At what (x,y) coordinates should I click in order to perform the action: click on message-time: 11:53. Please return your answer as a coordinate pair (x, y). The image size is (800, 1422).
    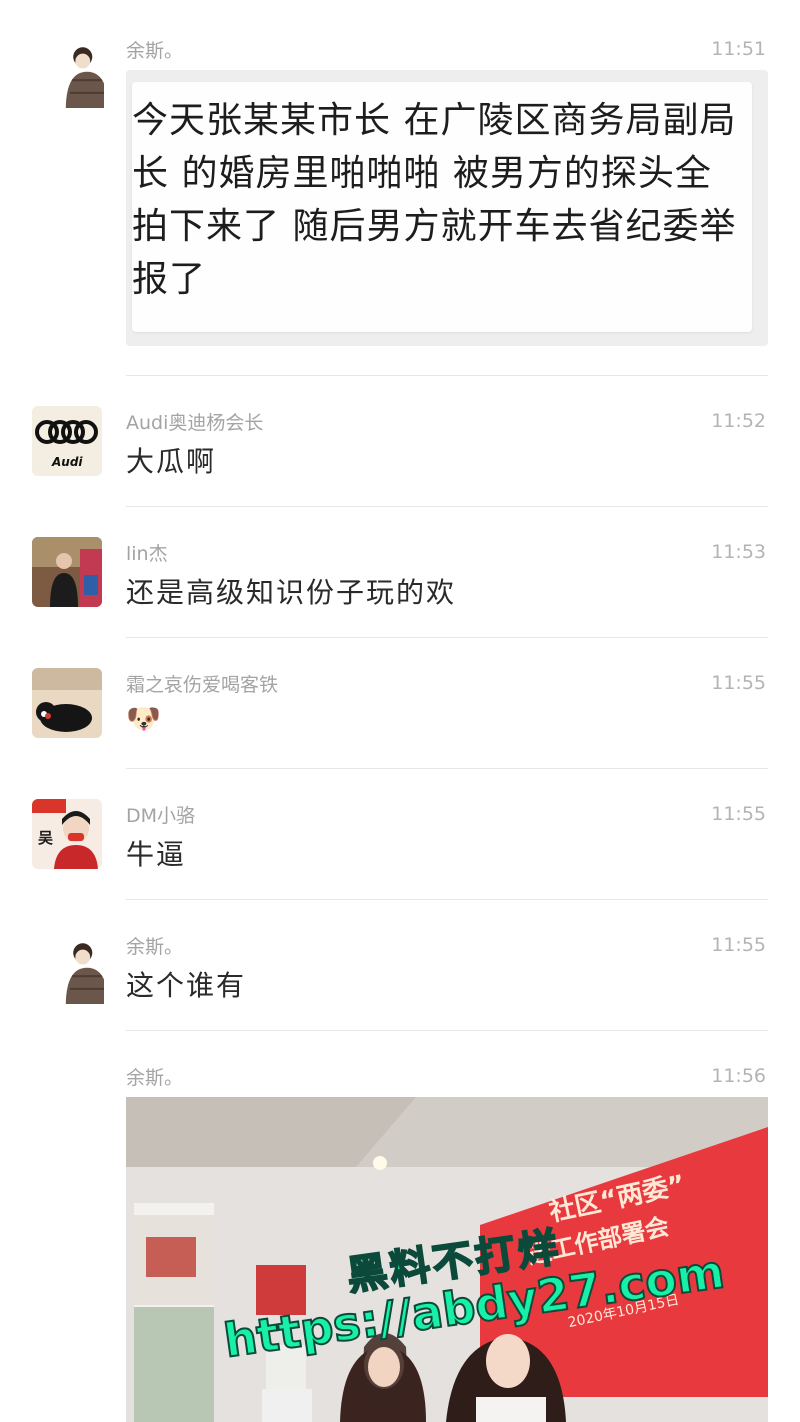
    Looking at the image, I should click on (738, 552).